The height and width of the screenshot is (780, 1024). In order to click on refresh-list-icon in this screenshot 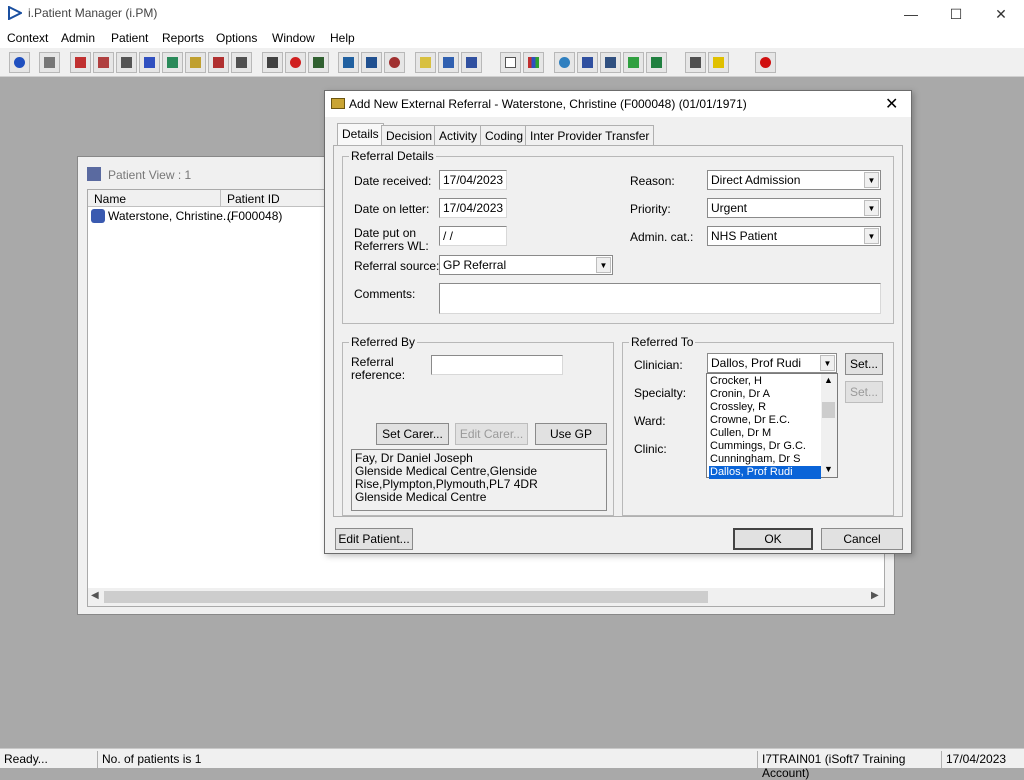, I will do `click(656, 62)`.